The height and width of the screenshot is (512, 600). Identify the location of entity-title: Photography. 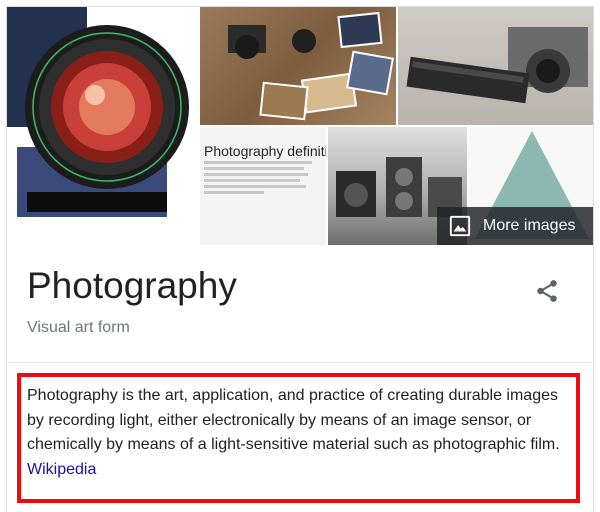
(132, 285).